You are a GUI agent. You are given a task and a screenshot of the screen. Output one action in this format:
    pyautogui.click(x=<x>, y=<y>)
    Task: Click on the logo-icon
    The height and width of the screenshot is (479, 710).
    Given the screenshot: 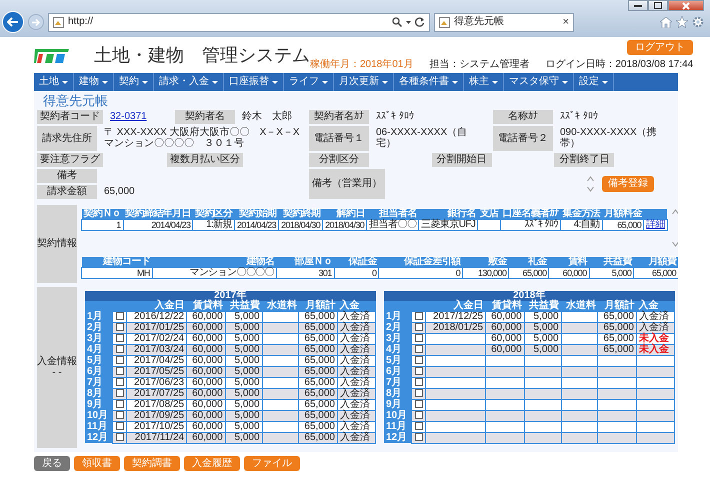 What is the action you would take?
    pyautogui.click(x=52, y=55)
    